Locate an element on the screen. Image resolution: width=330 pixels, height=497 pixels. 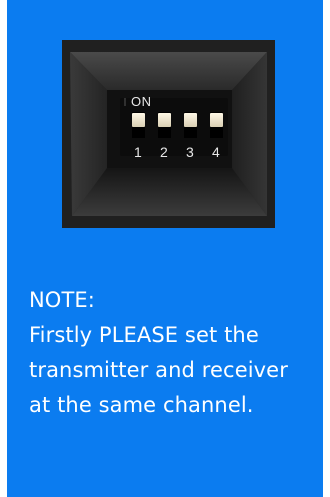
dip-number-2: 2 is located at coordinates (164, 152).